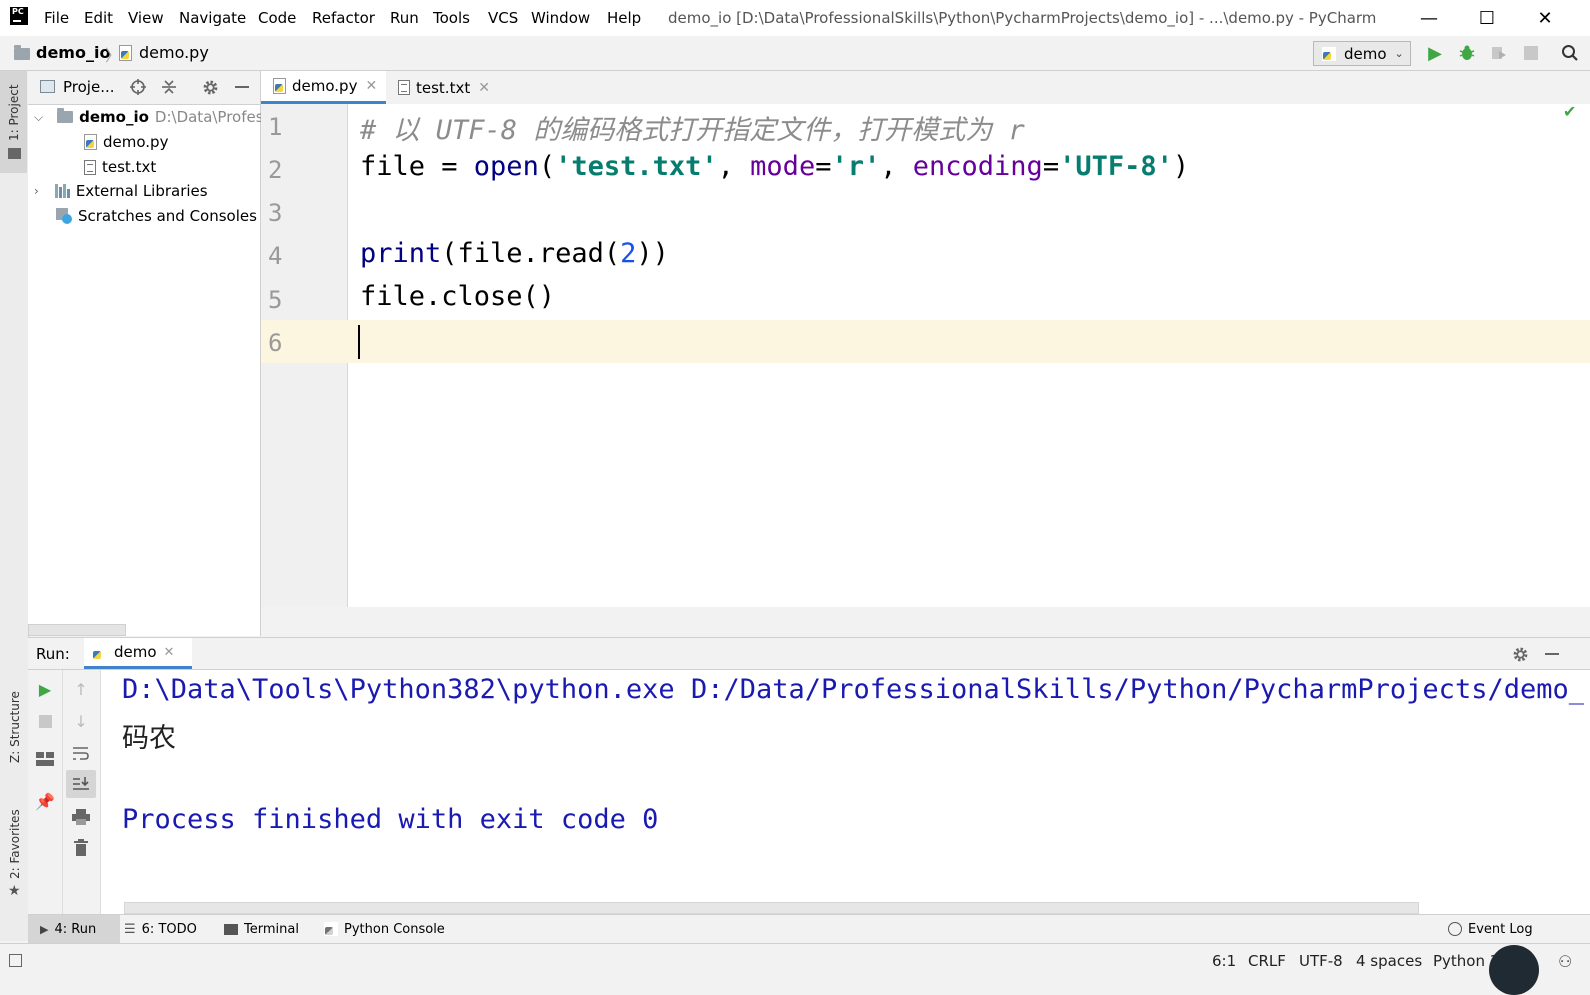 The width and height of the screenshot is (1590, 995). What do you see at coordinates (90, 167) in the screenshot?
I see `text-file-icon` at bounding box center [90, 167].